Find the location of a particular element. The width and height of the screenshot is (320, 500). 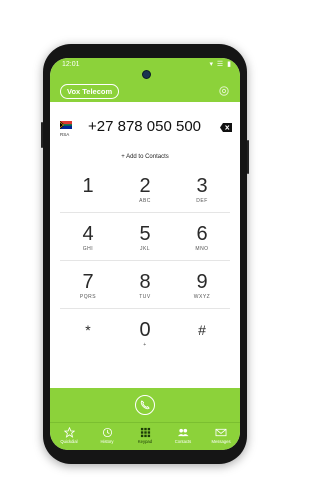

keypad-row: 1 2 ABC 3 DEF is located at coordinates (145, 189).